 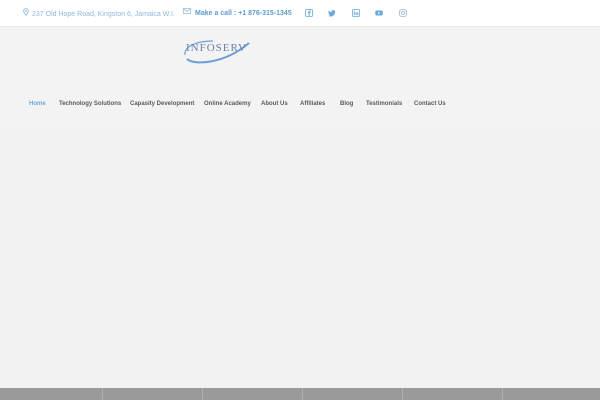 What do you see at coordinates (37, 104) in the screenshot?
I see `nav-item-home: Home` at bounding box center [37, 104].